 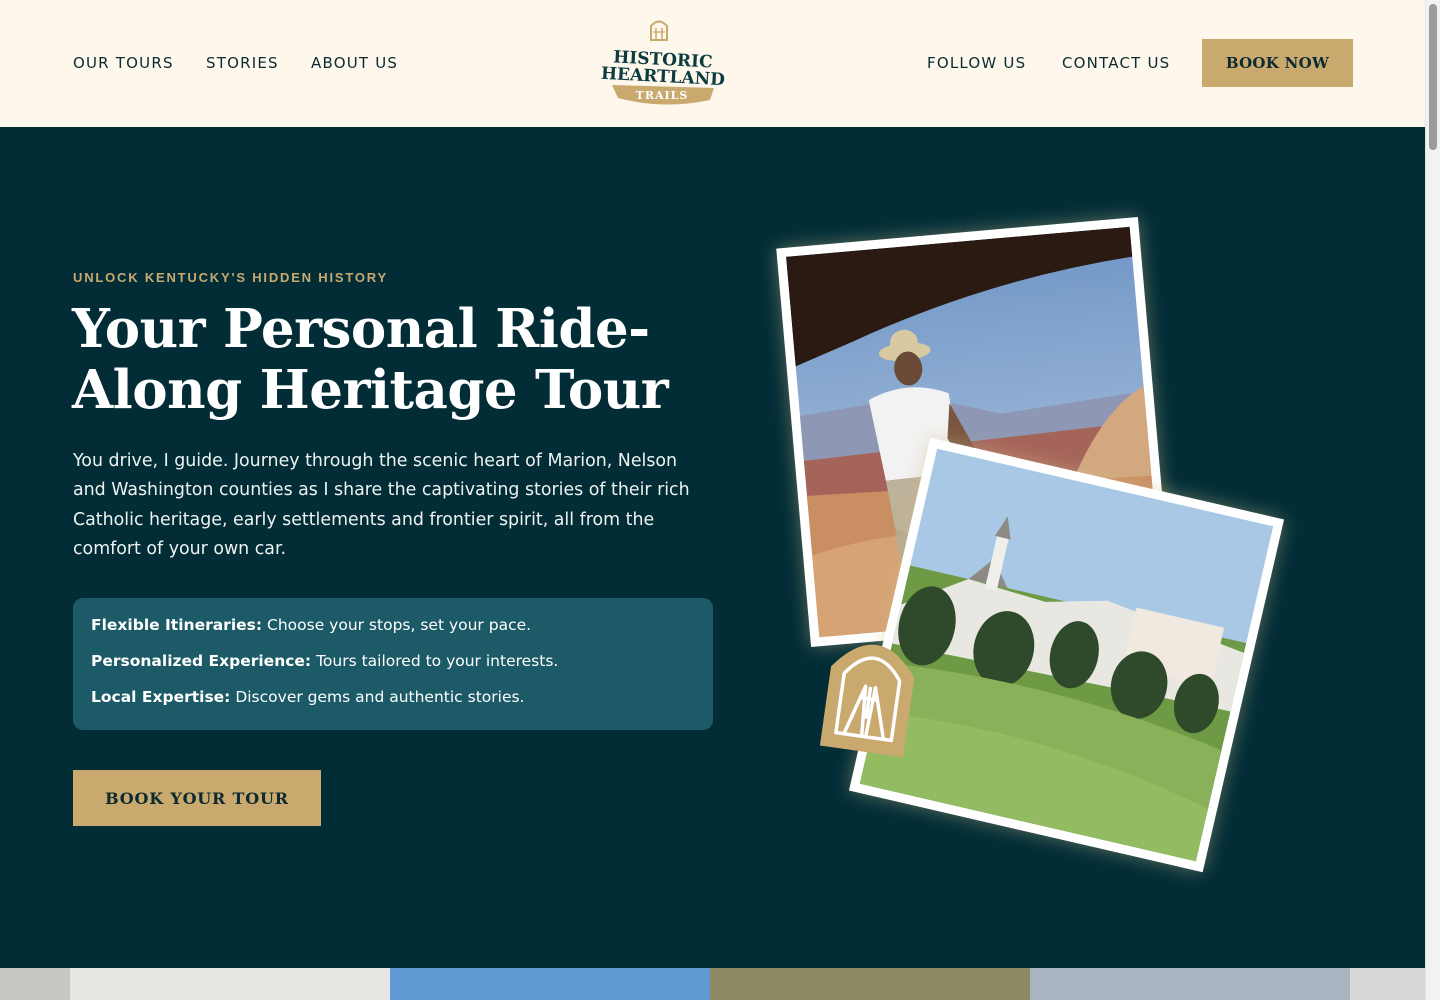 What do you see at coordinates (177, 625) in the screenshot?
I see `feature-title: Flexible Itineraries:` at bounding box center [177, 625].